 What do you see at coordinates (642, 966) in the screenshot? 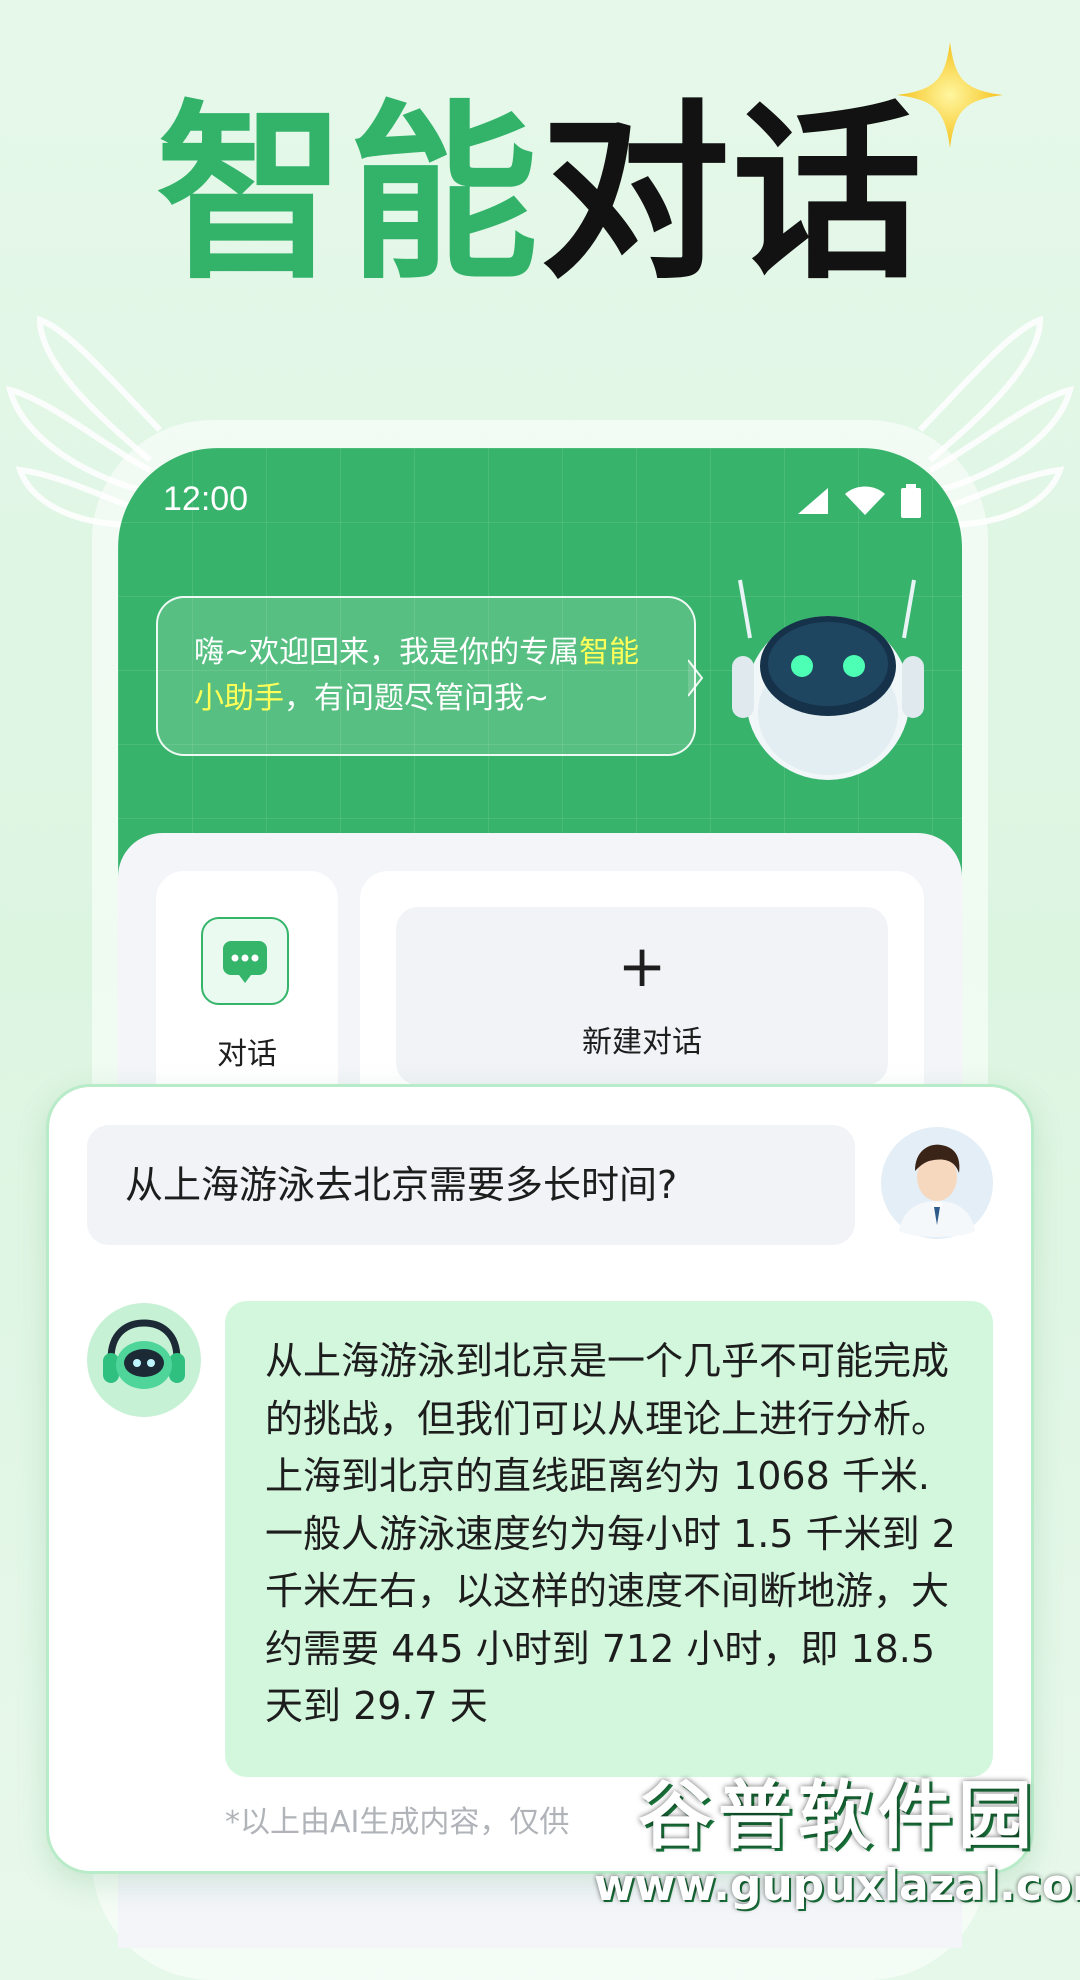
I see `plus-icon: +` at bounding box center [642, 966].